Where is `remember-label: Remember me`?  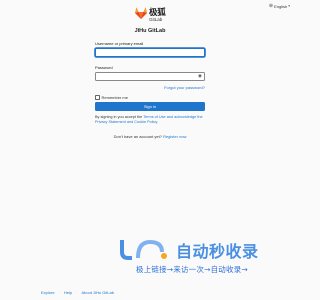 remember-label: Remember me is located at coordinates (114, 97).